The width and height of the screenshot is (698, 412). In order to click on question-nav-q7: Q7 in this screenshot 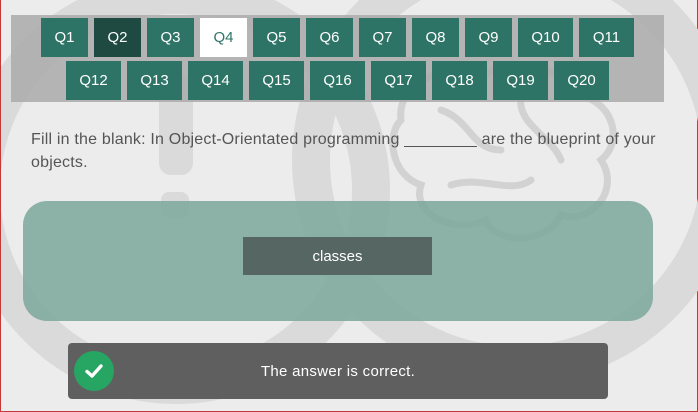, I will do `click(382, 37)`.